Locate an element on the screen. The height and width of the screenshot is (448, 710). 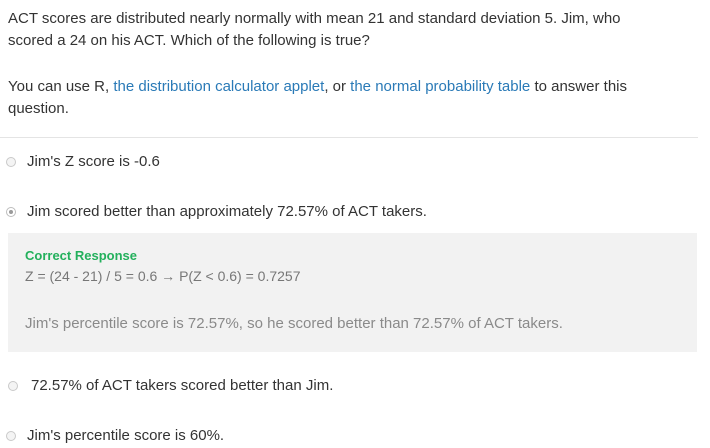
radio-button-2-selected is located at coordinates (11, 212).